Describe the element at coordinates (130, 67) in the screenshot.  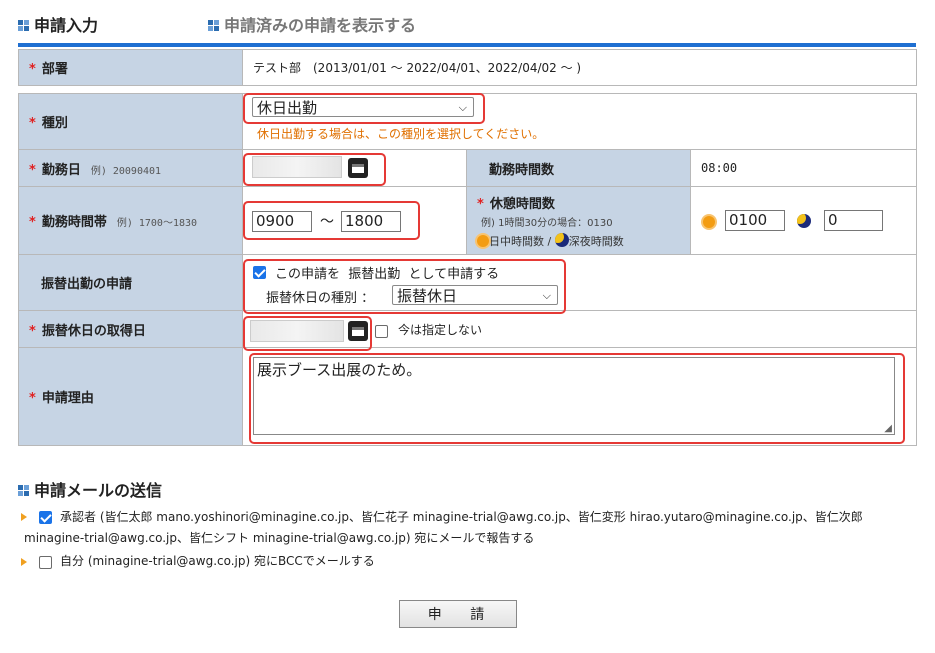
I see `dept-label-cell: * 部署` at that location.